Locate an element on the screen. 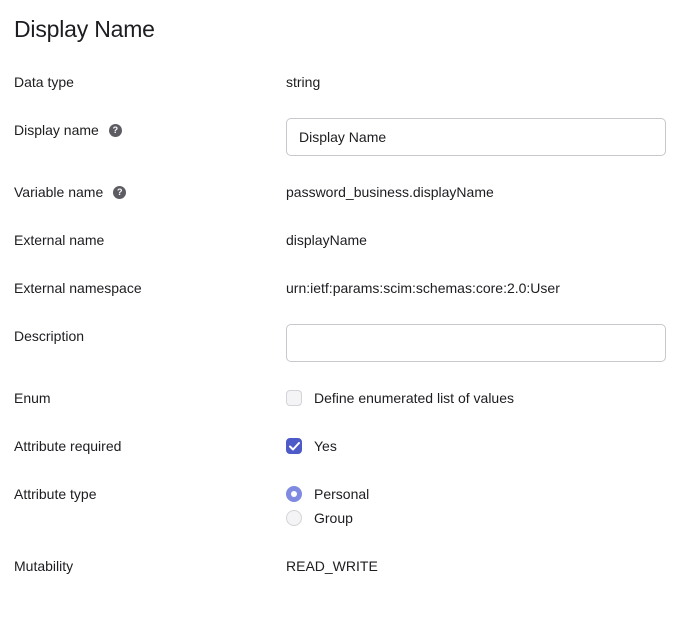 Image resolution: width=679 pixels, height=621 pixels. variable-name-label: Variable name ? is located at coordinates (70, 192).